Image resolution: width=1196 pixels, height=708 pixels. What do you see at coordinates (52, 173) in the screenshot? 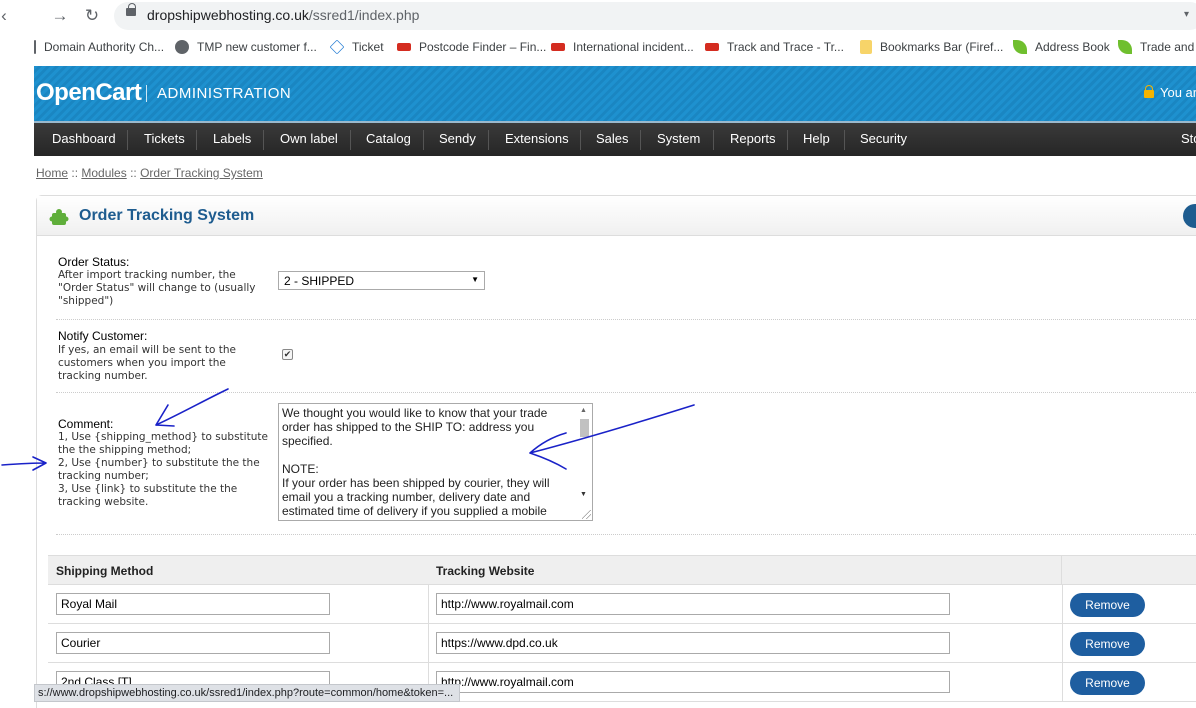
I see `breadcrumb-home: Home` at bounding box center [52, 173].